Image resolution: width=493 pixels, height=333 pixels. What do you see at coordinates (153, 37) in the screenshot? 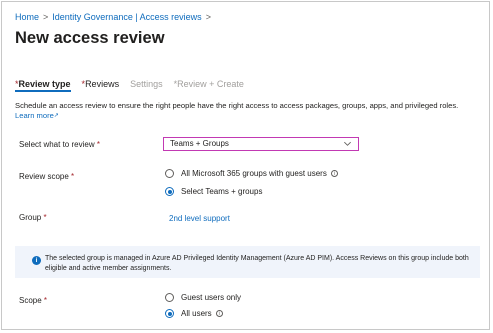
I see `more-options-button: ···` at bounding box center [153, 37].